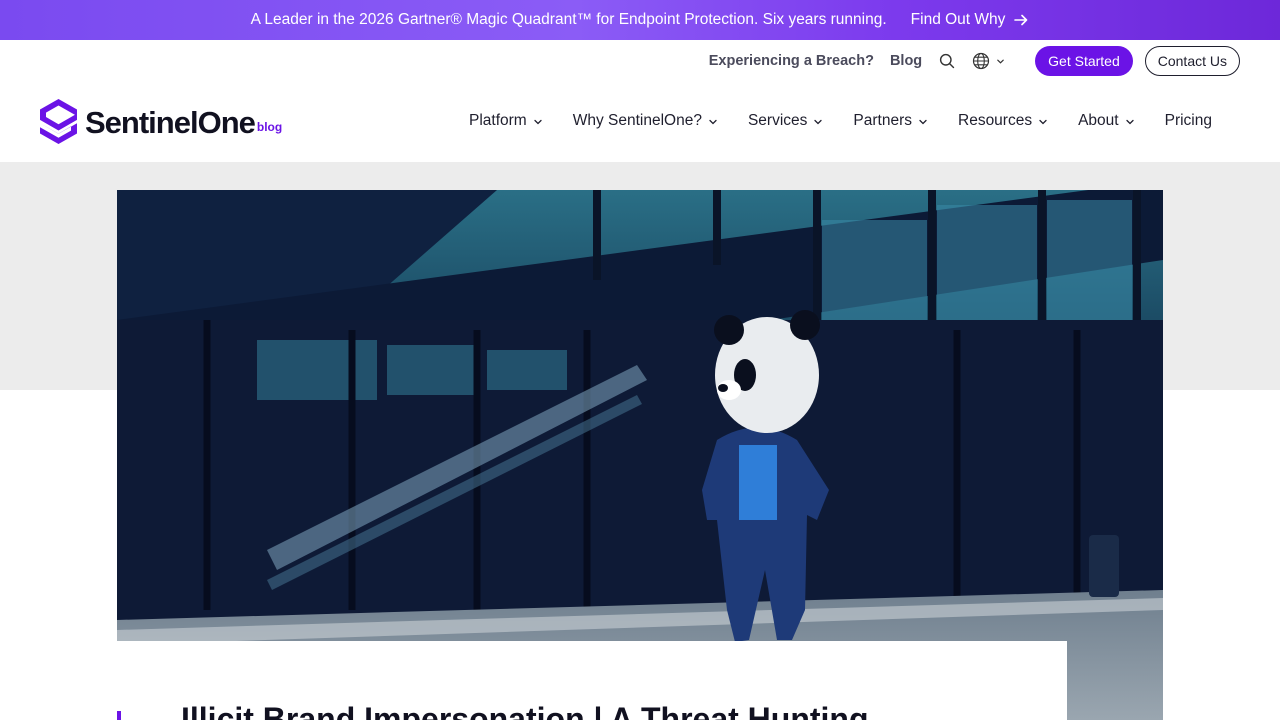 The width and height of the screenshot is (1280, 720). Describe the element at coordinates (58, 121) in the screenshot. I see `sentinelone-logo-mark` at that location.